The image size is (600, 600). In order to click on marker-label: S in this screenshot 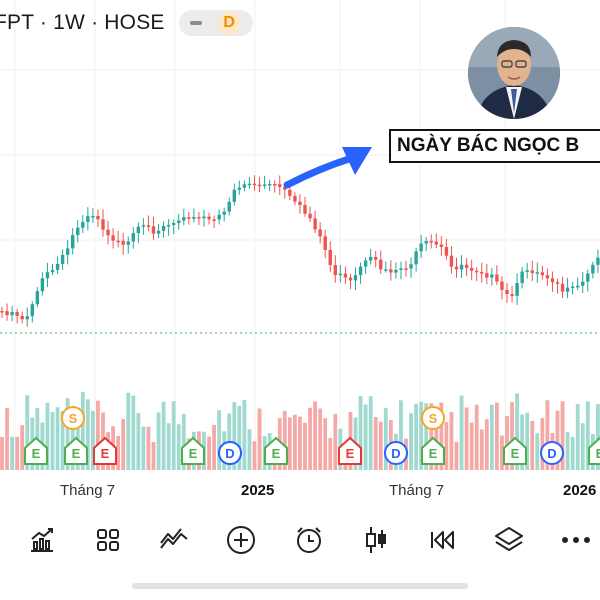, I will do `click(433, 418)`.